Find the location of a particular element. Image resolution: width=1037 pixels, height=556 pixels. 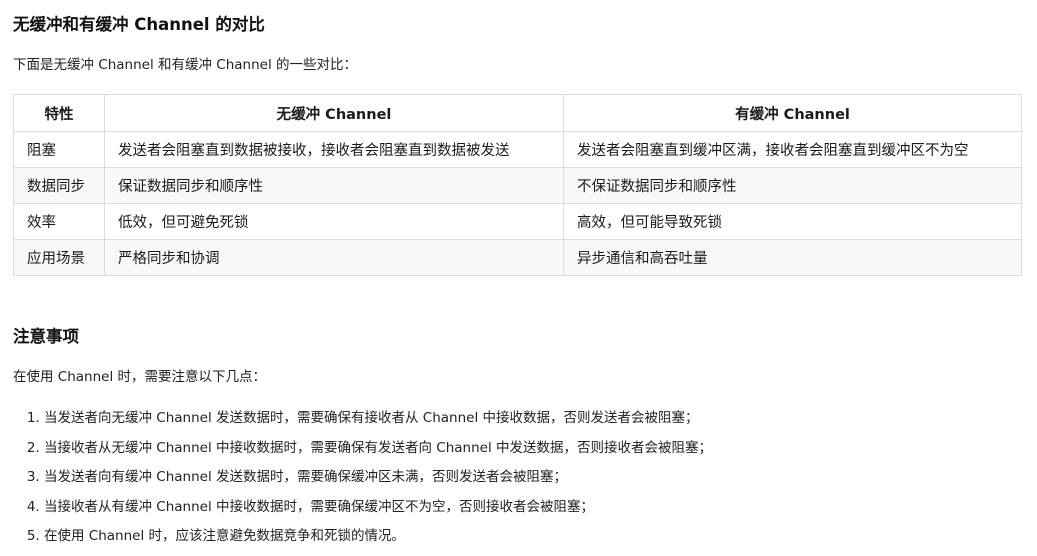

table-header-row: 特性 无缓冲 Channel 有缓冲 Channel is located at coordinates (517, 113).